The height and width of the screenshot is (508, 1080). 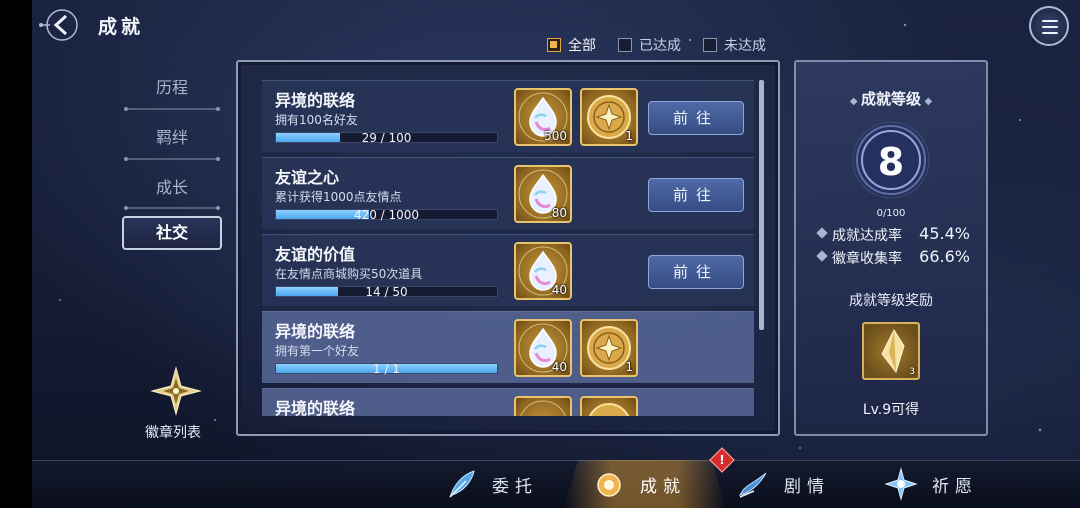 What do you see at coordinates (555, 136) in the screenshot?
I see `reward-qty: 500` at bounding box center [555, 136].